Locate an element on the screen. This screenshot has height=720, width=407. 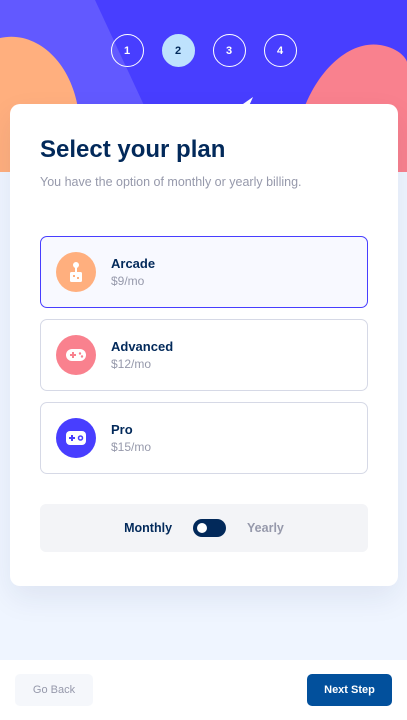
arcade-icon is located at coordinates (76, 272).